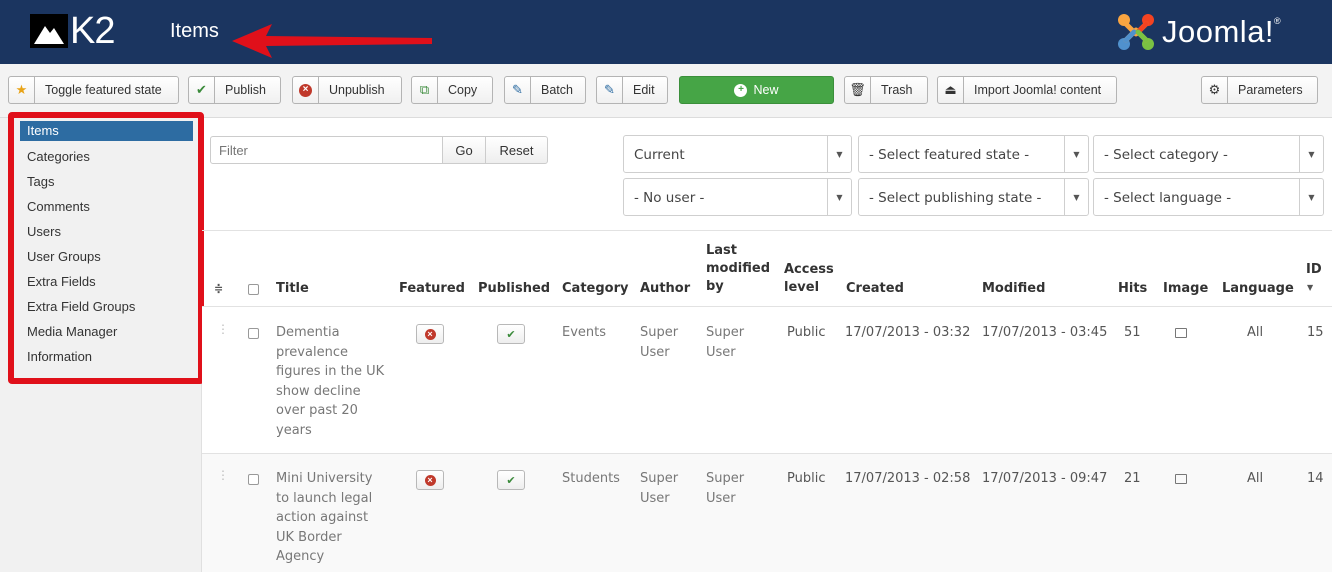  What do you see at coordinates (92, 31) in the screenshot?
I see `k2-logo-text: K2` at bounding box center [92, 31].